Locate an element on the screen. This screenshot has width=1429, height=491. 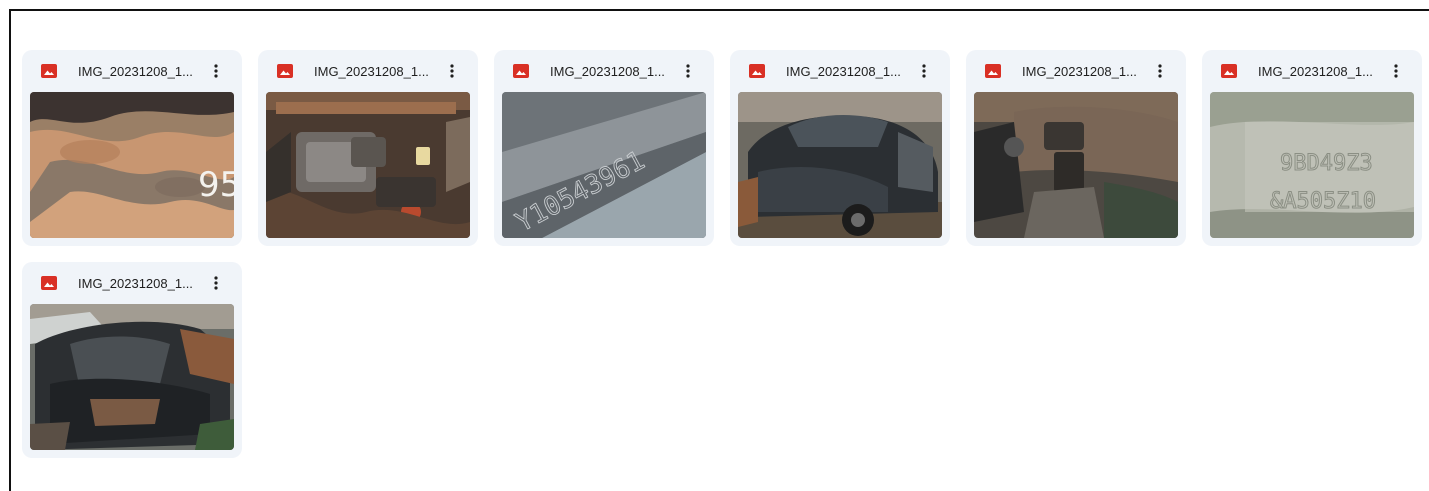
file-card: IMG_20231208_1... 9BD49Z3 &A505Z10 is located at coordinates (1312, 148).